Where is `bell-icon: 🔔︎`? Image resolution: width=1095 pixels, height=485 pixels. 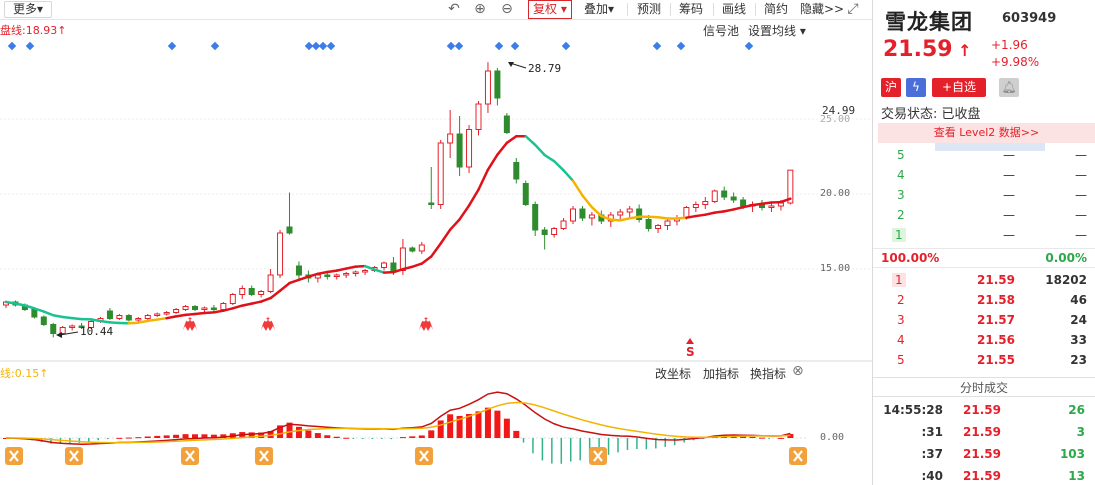 bell-icon: 🔔︎ is located at coordinates (1009, 87).